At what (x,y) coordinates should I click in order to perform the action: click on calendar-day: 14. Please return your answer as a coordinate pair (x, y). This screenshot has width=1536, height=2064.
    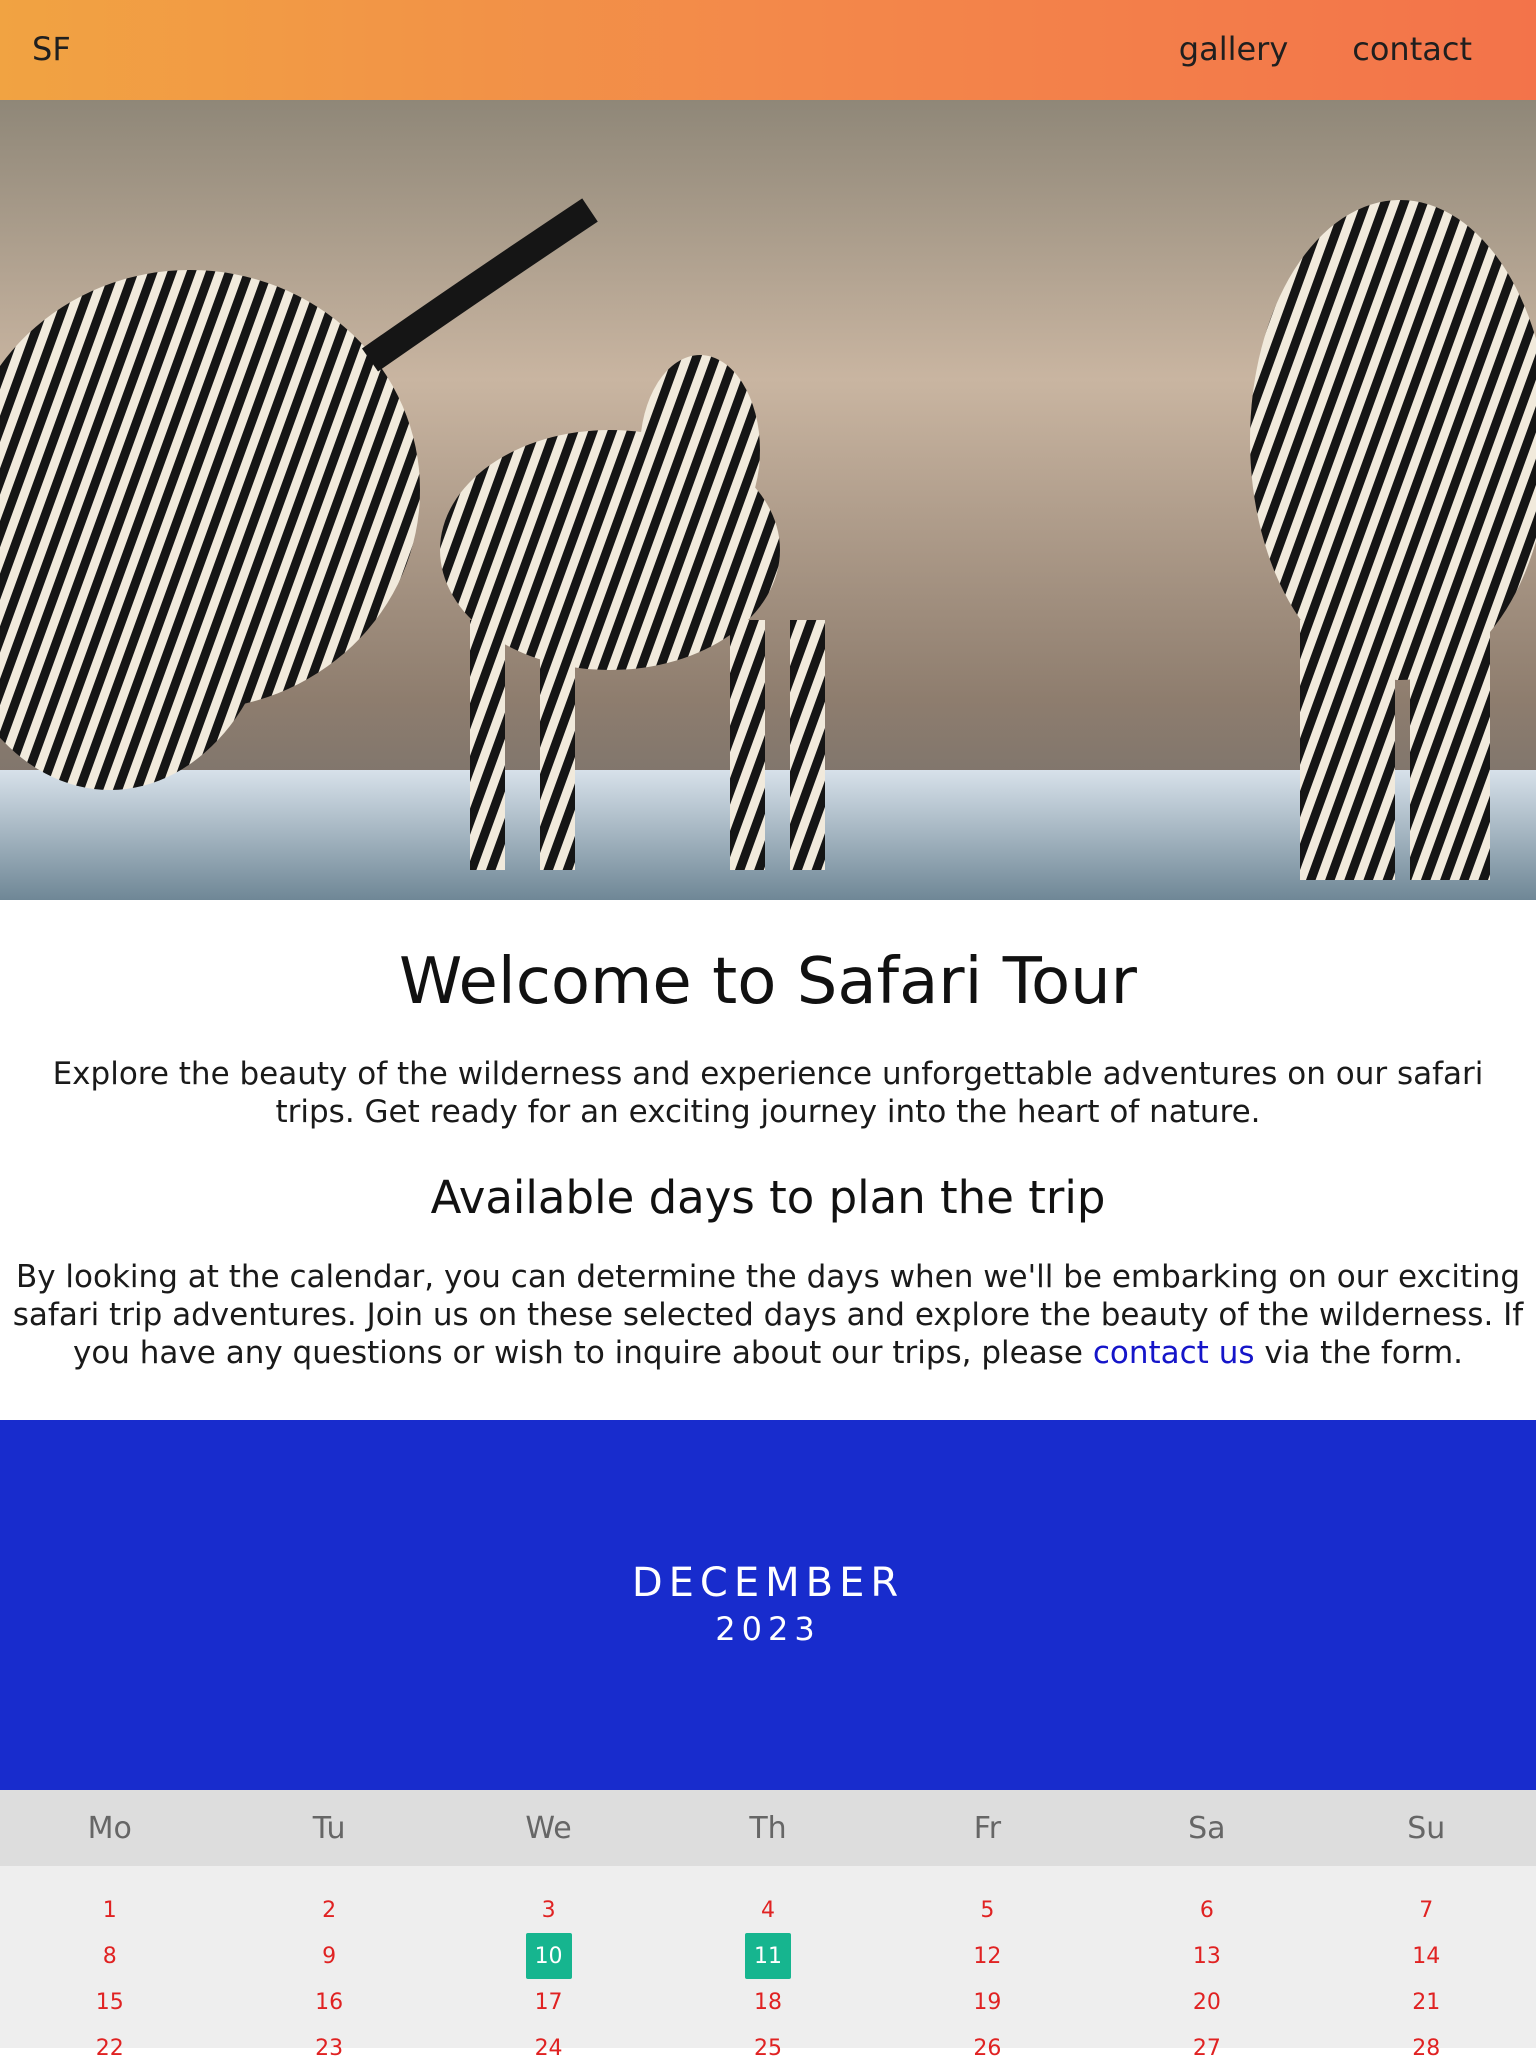
    Looking at the image, I should click on (1426, 1956).